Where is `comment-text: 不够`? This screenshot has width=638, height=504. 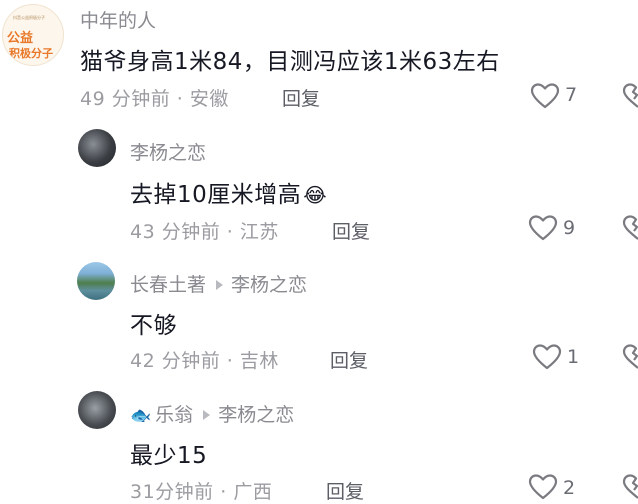
comment-text: 不够 is located at coordinates (153, 326).